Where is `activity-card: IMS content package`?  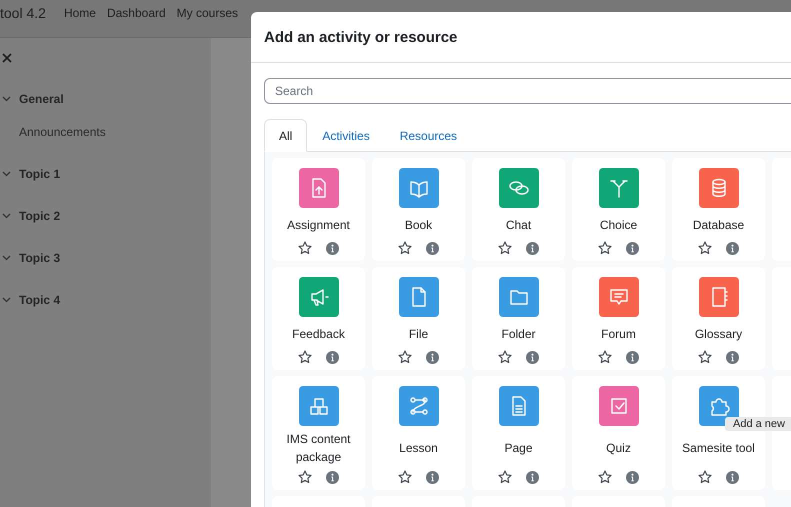 activity-card: IMS content package is located at coordinates (318, 433).